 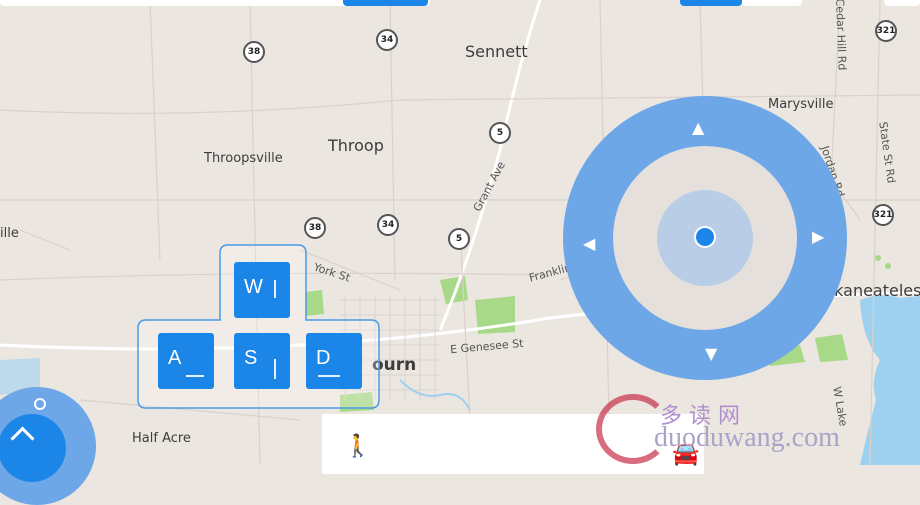 What do you see at coordinates (275, 289) in the screenshot?
I see `arrow-up-icon` at bounding box center [275, 289].